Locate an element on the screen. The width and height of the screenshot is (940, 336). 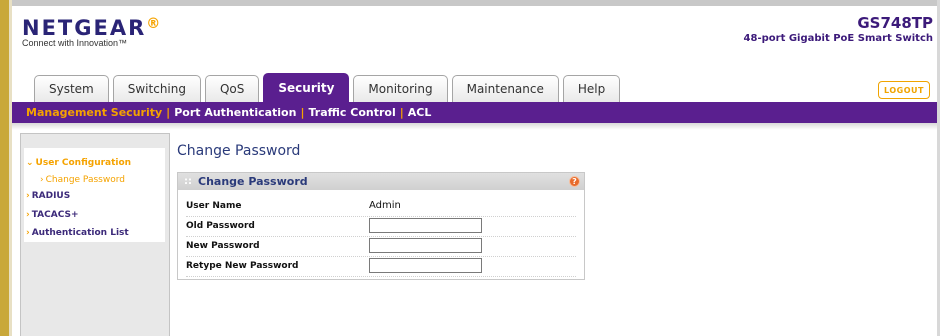
subnav-traffic-control: Traffic Control is located at coordinates (351, 112).